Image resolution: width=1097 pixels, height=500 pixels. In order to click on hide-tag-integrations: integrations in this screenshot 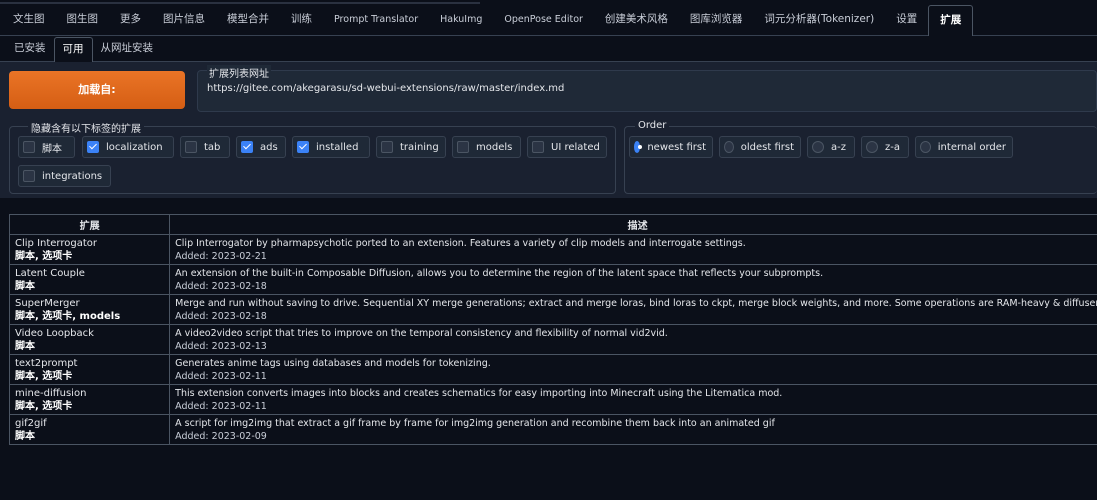, I will do `click(64, 176)`.